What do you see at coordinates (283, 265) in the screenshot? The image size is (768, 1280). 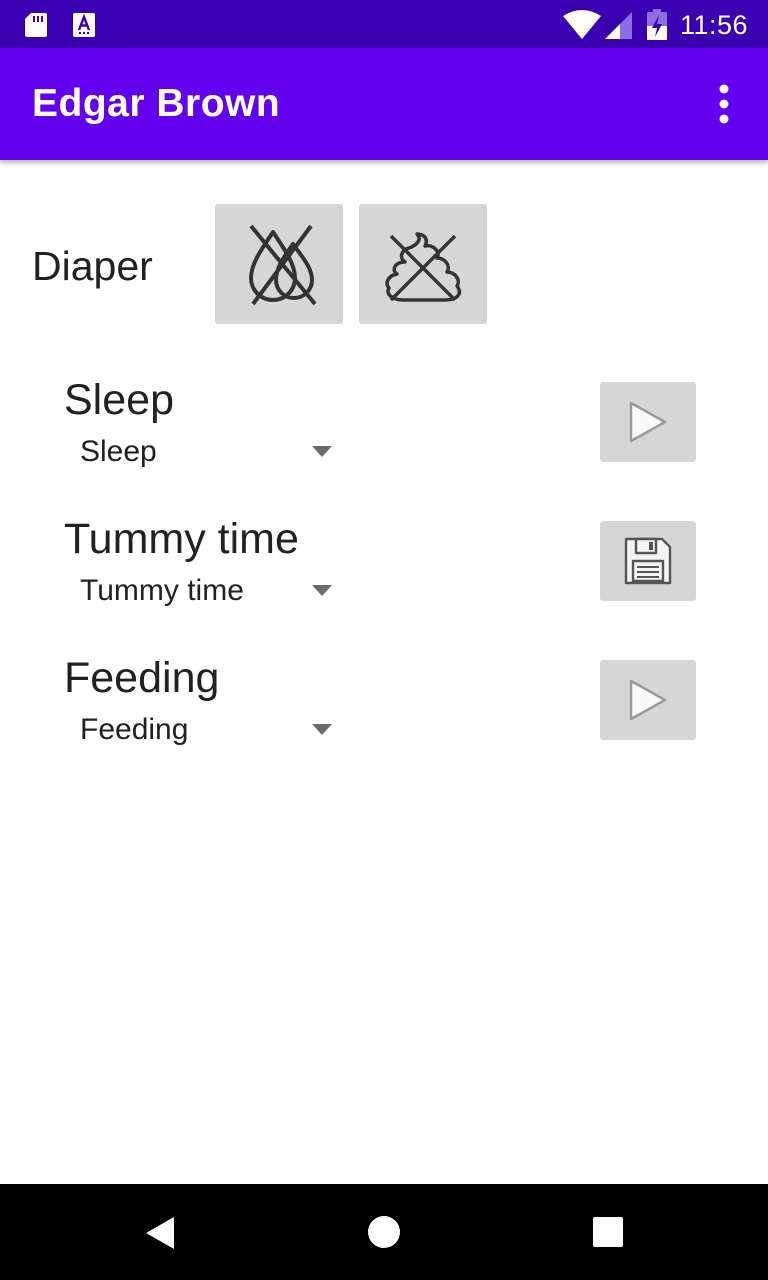 I see `no-drops-icon` at bounding box center [283, 265].